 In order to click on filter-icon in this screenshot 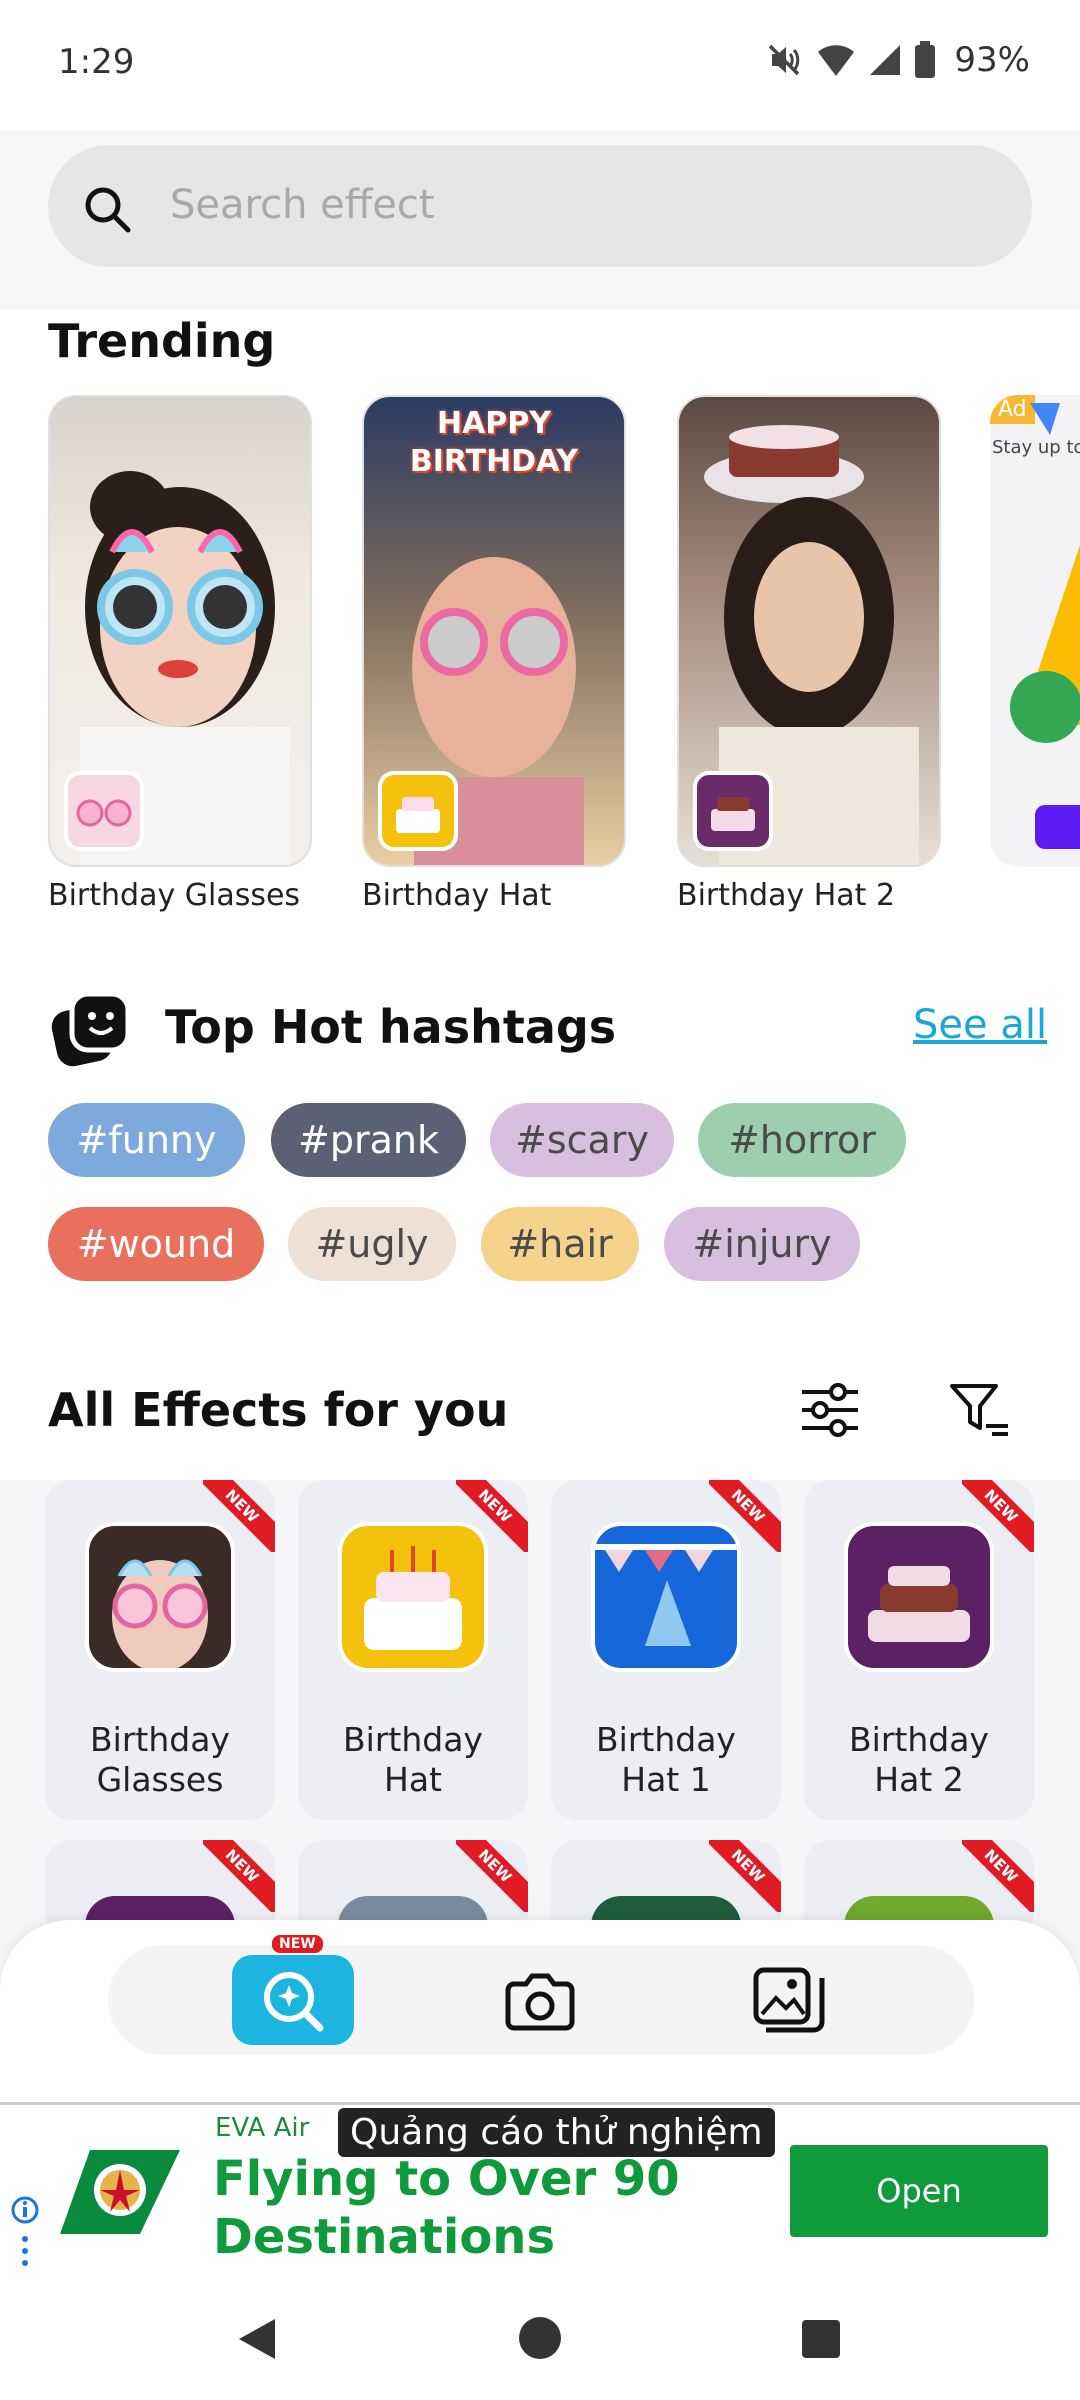, I will do `click(980, 1410)`.